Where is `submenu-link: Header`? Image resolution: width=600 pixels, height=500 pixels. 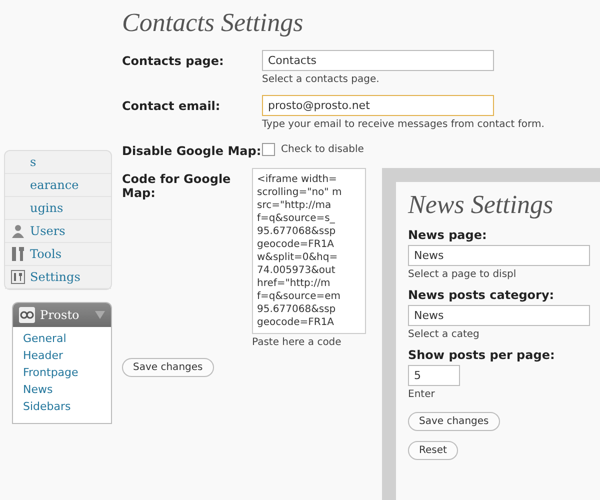 submenu-link: Header is located at coordinates (43, 355).